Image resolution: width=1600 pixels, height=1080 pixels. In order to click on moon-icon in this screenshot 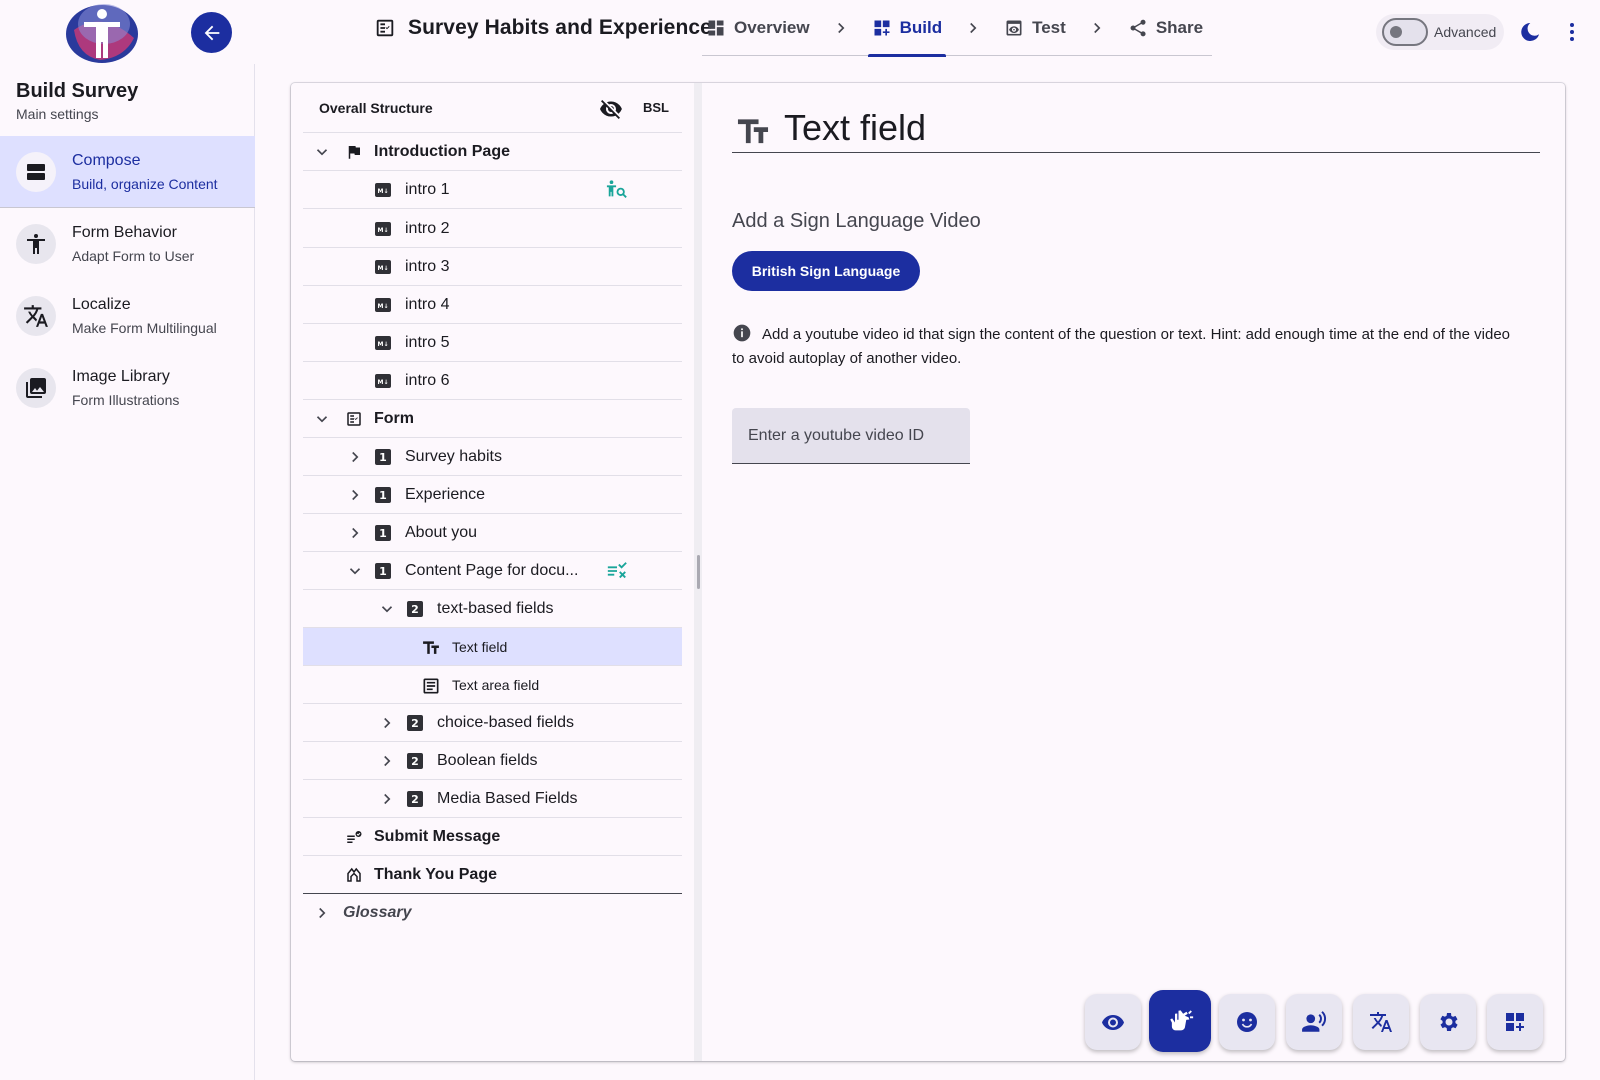, I will do `click(1530, 31)`.